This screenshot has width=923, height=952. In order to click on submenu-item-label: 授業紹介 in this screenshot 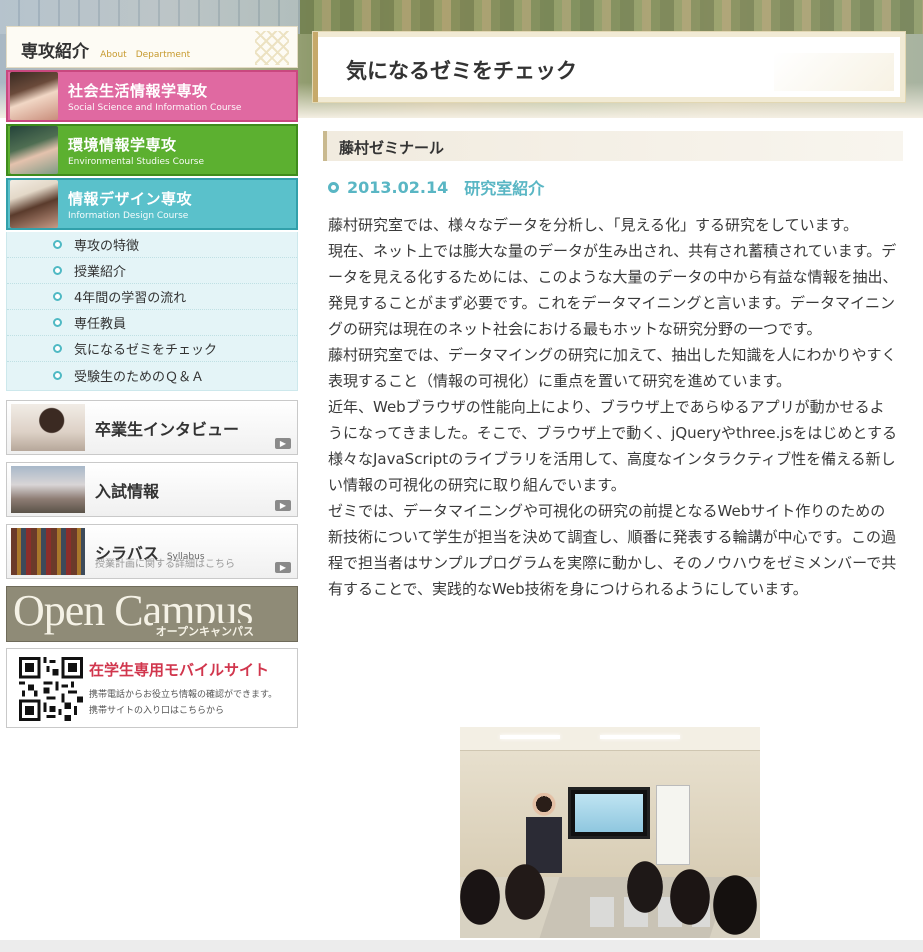, I will do `click(100, 272)`.